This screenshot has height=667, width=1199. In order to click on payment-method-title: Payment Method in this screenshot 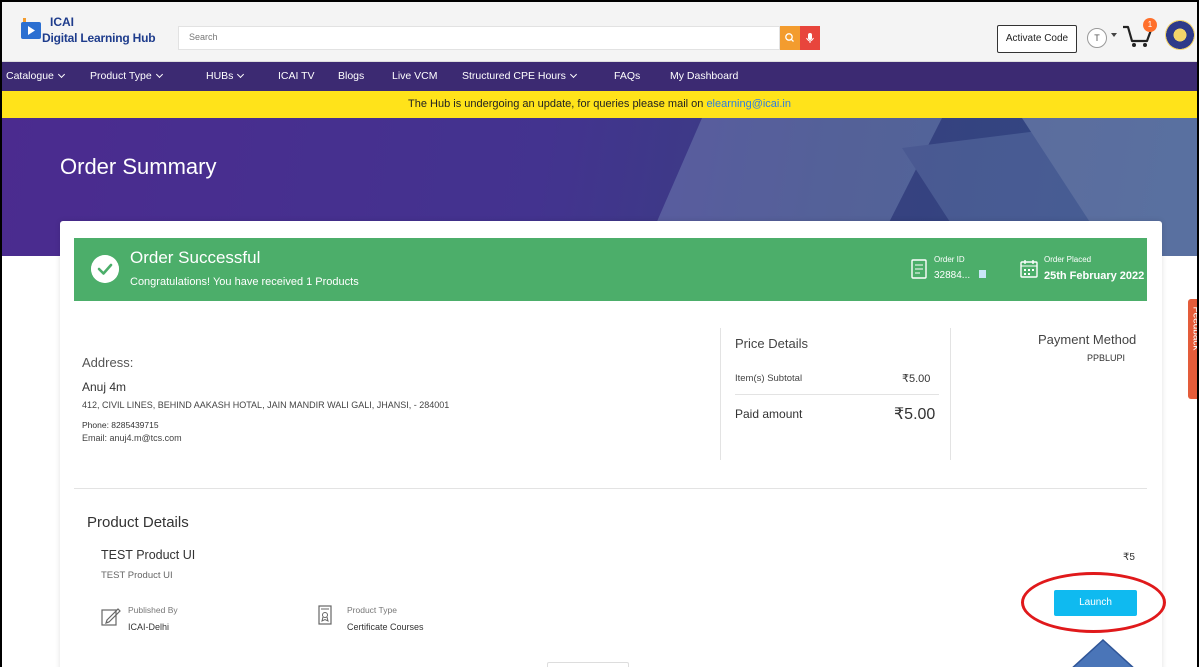, I will do `click(1087, 339)`.